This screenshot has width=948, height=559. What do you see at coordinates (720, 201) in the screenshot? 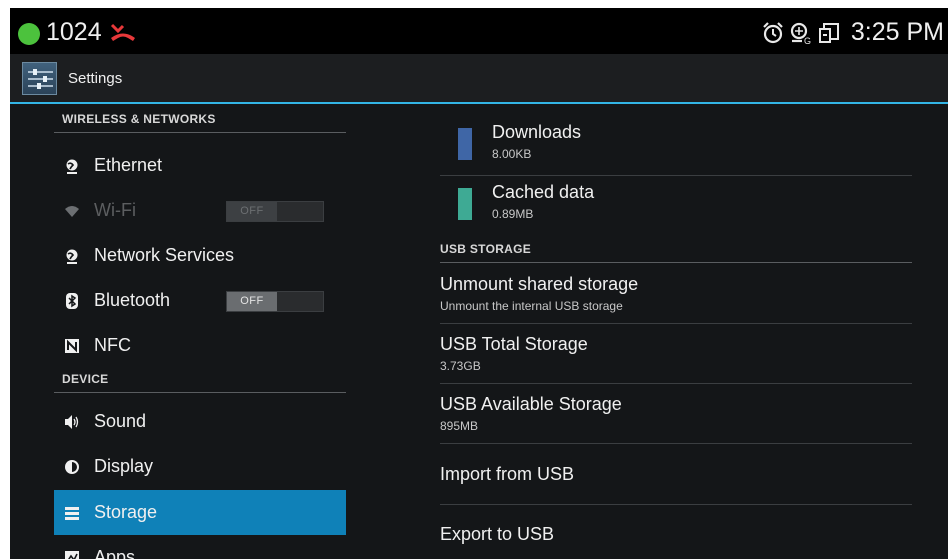
I see `cached-data-item: Cached data 0.89MB` at bounding box center [720, 201].